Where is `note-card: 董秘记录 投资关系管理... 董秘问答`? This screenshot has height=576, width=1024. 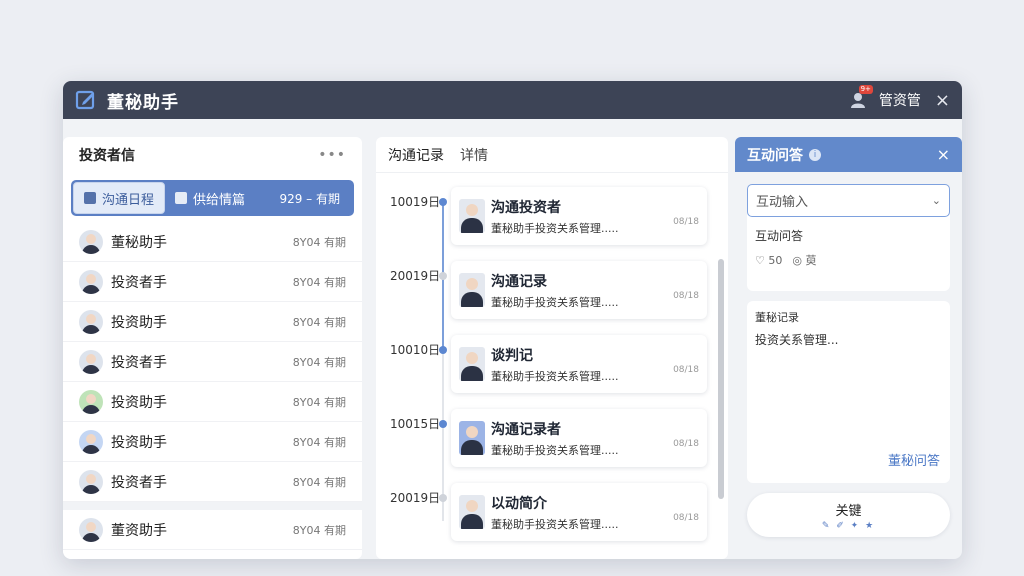 note-card: 董秘记录 投资关系管理... 董秘问答 is located at coordinates (848, 392).